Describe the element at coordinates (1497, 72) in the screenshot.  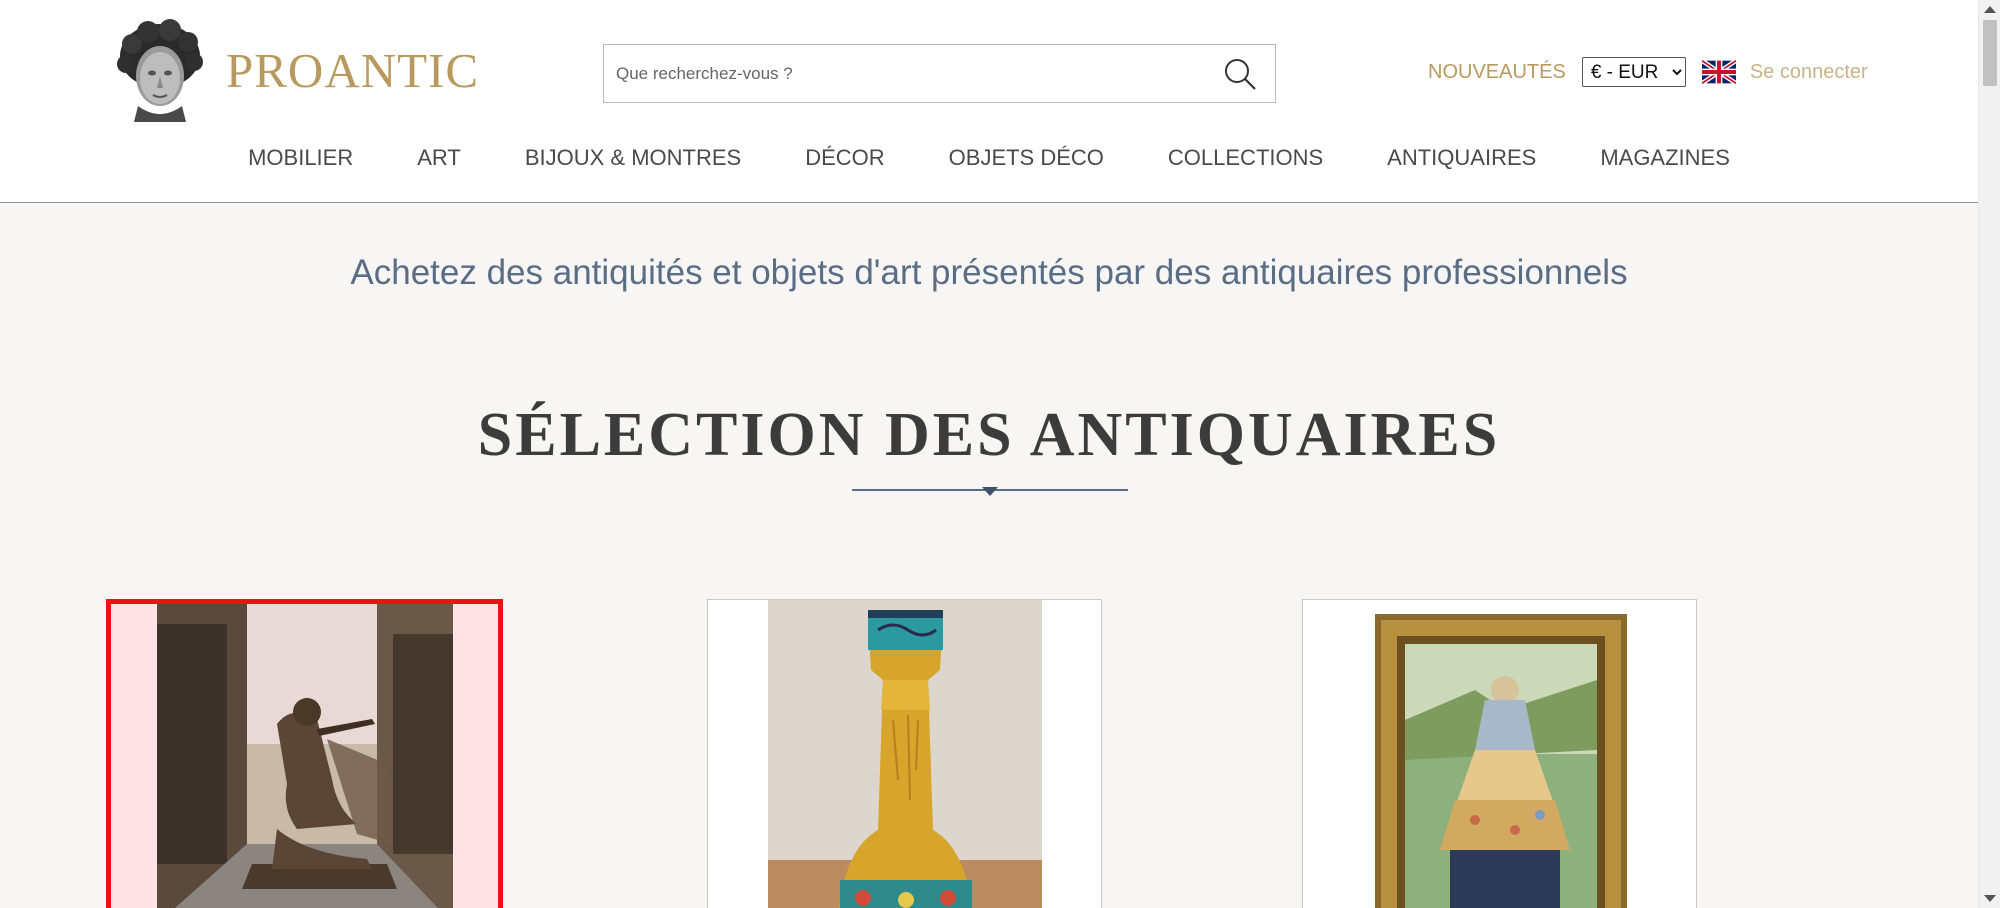
I see `new-arrivals-link: NOUVEAUTÉS` at that location.